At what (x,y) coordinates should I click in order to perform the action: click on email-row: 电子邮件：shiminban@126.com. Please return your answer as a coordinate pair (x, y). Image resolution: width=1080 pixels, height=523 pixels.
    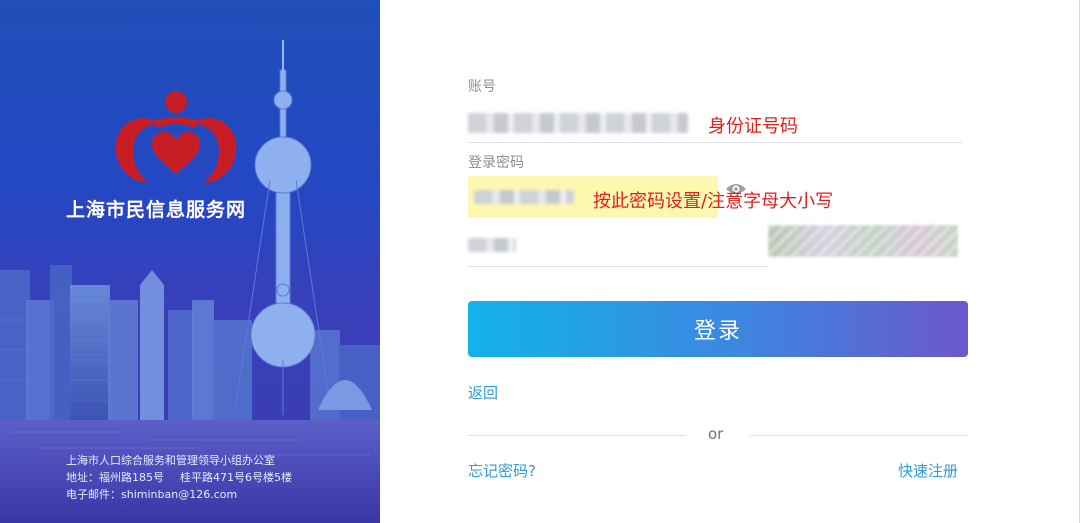
    Looking at the image, I should click on (216, 494).